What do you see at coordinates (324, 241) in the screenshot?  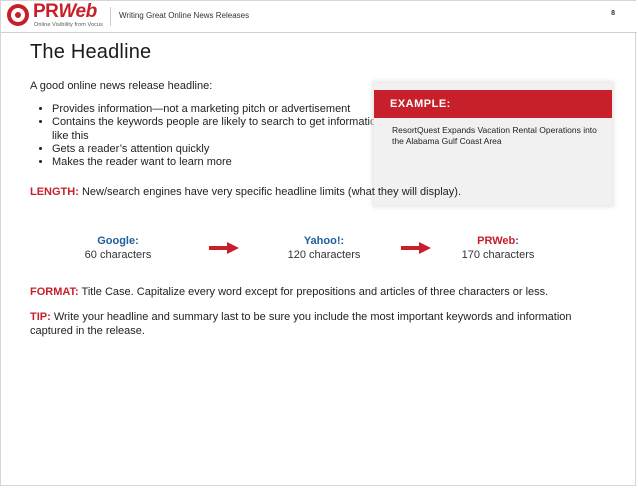 I see `engine-name: Yahoo!:` at bounding box center [324, 241].